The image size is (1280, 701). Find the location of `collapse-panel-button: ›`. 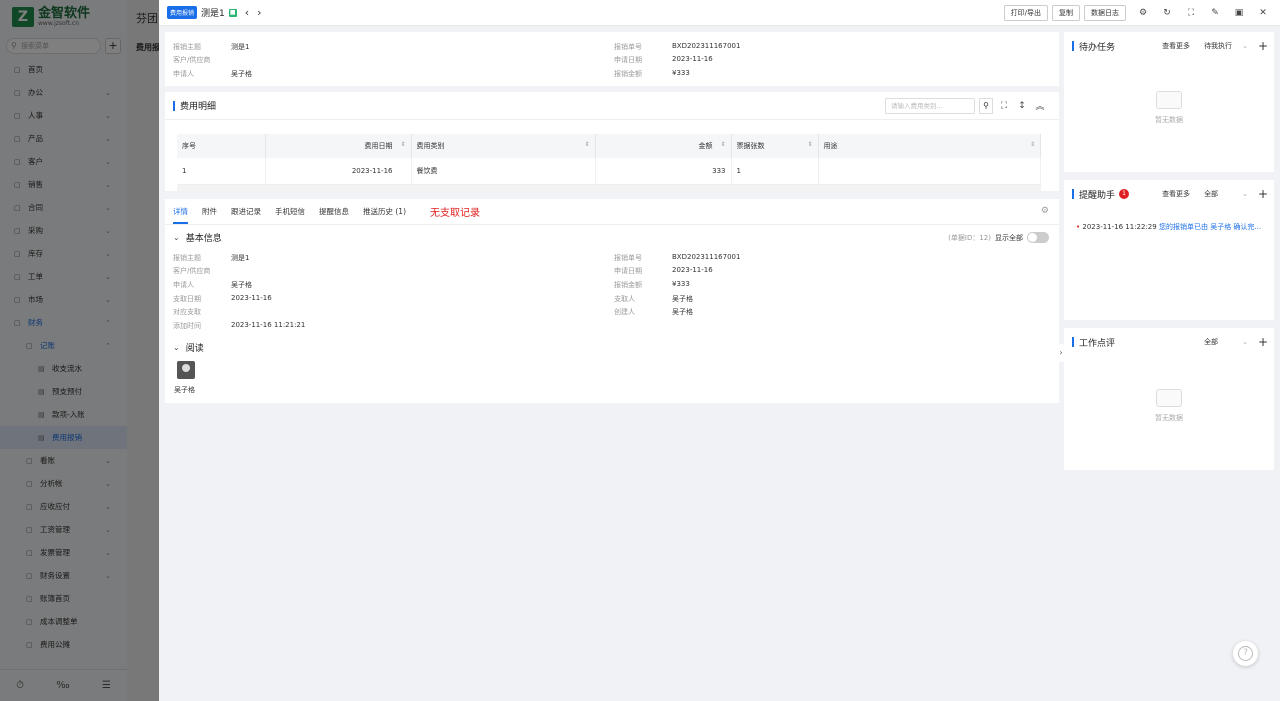

collapse-panel-button: › is located at coordinates (1061, 353).